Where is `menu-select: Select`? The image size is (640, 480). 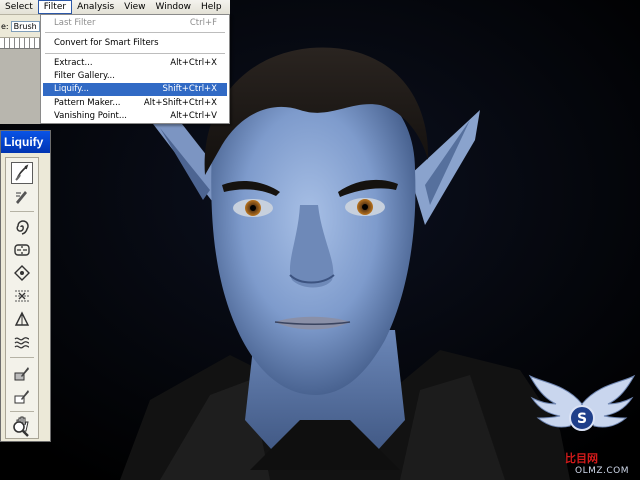 menu-select: Select is located at coordinates (19, 7).